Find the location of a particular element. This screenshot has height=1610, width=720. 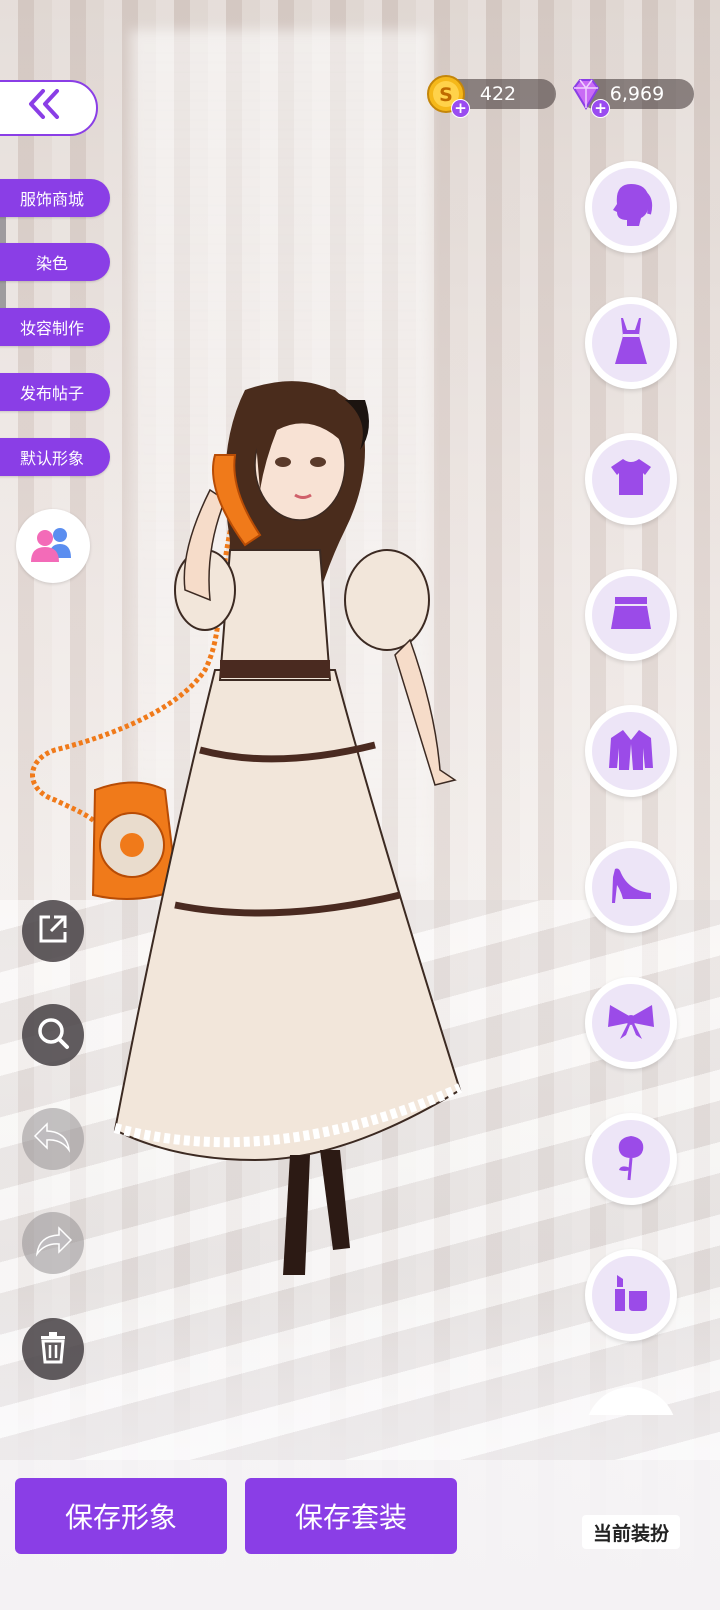

coin-count: 422 is located at coordinates (498, 94).